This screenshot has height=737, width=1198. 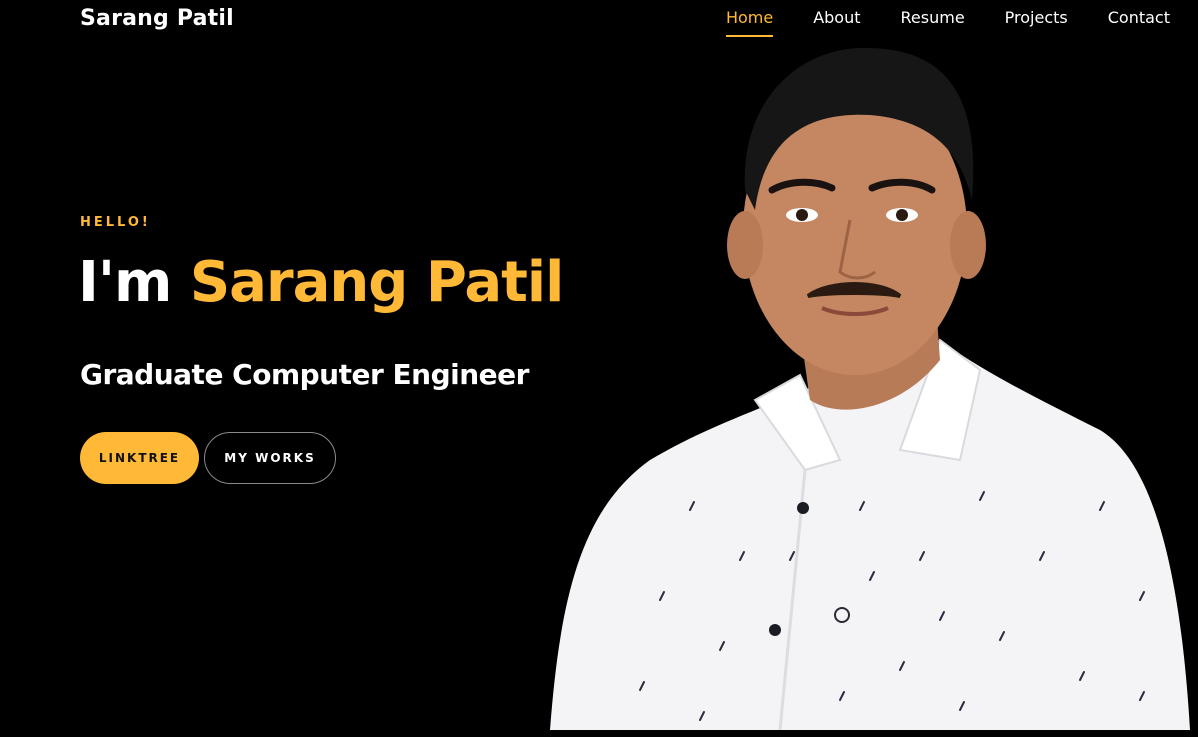 What do you see at coordinates (749, 22) in the screenshot?
I see `nav-item-home: Home` at bounding box center [749, 22].